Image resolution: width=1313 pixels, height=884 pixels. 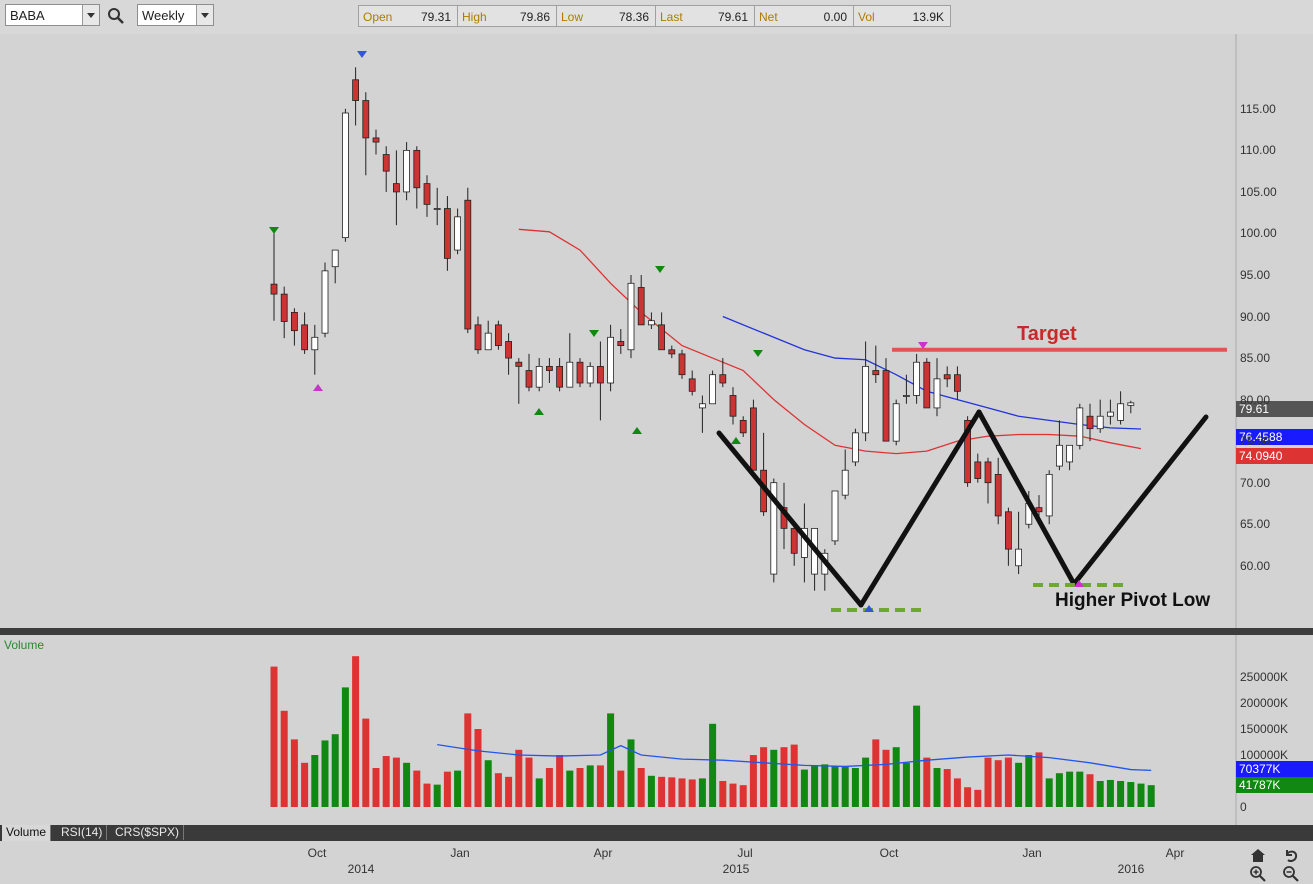 What do you see at coordinates (148, 832) in the screenshot?
I see `tab-crs: CRS($SPX)` at bounding box center [148, 832].